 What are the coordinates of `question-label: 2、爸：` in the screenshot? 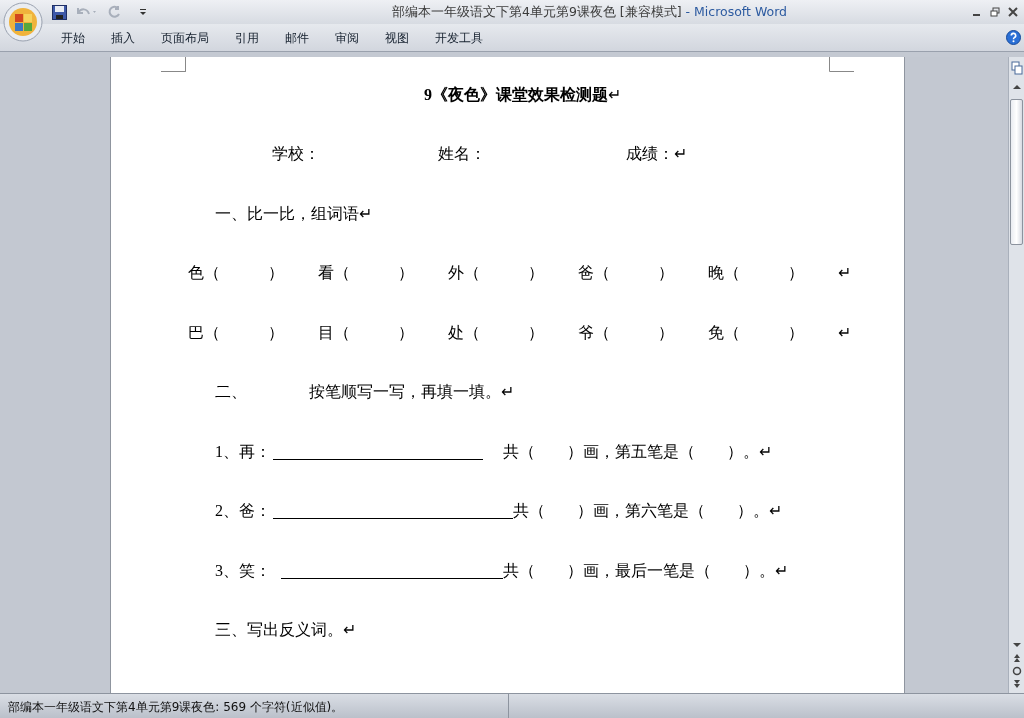 It's located at (243, 511).